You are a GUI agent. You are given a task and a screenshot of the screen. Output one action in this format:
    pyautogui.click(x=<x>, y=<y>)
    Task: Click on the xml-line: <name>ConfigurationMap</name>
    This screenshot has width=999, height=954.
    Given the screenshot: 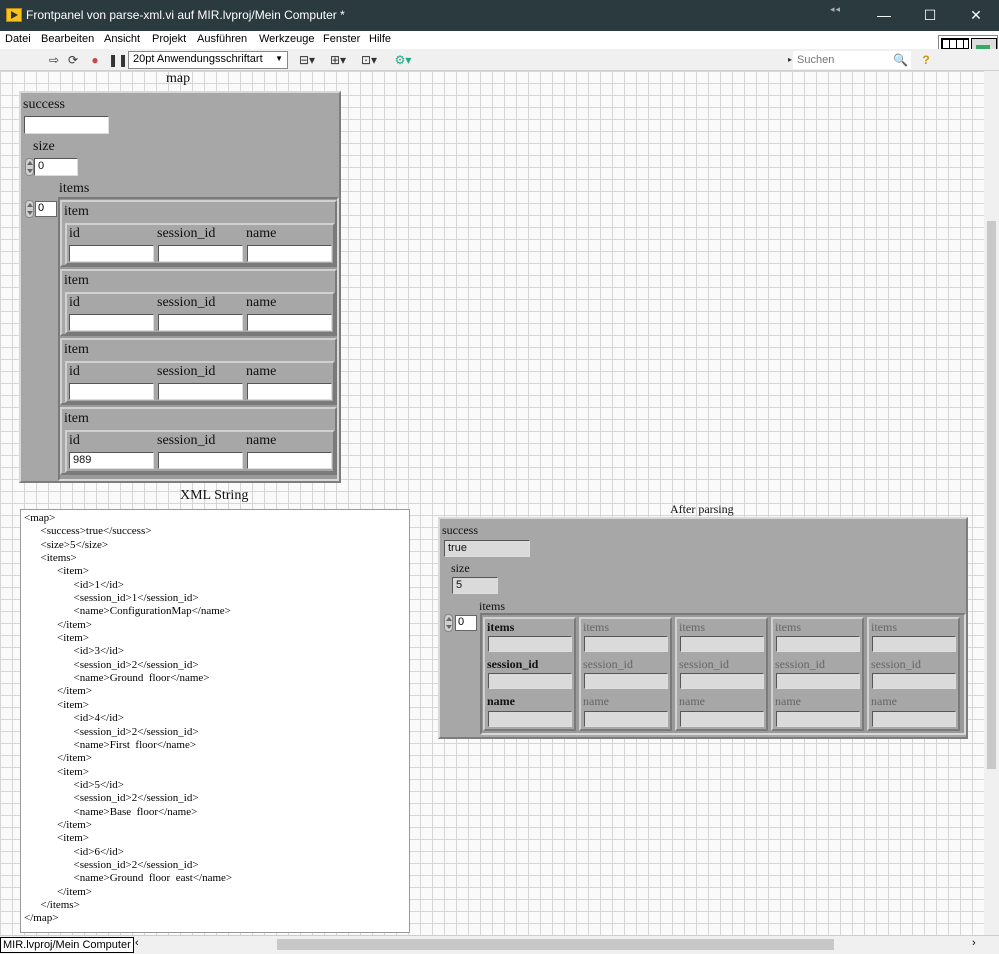 What is the action you would take?
    pyautogui.click(x=127, y=611)
    